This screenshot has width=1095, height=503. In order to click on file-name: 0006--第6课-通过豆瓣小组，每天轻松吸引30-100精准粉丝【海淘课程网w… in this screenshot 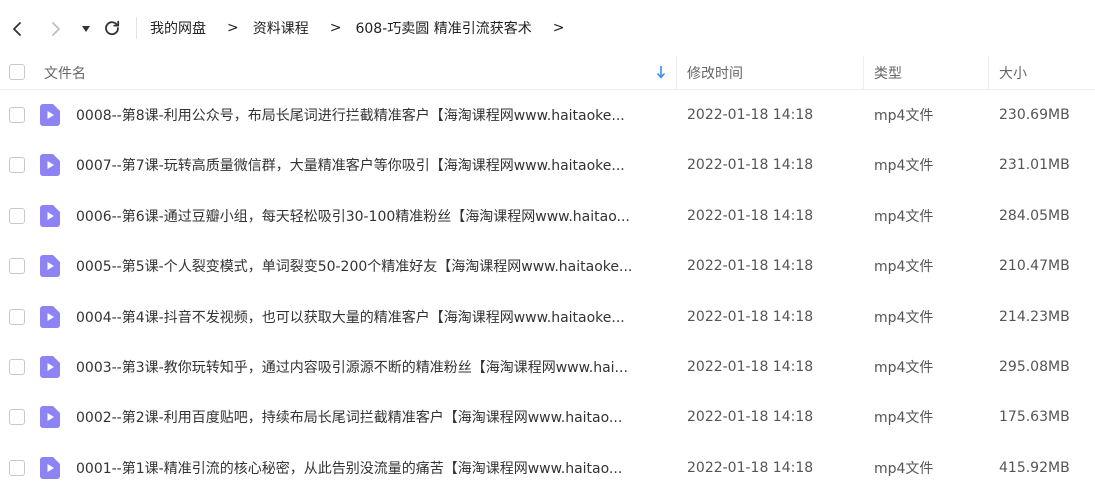, I will do `click(353, 216)`.